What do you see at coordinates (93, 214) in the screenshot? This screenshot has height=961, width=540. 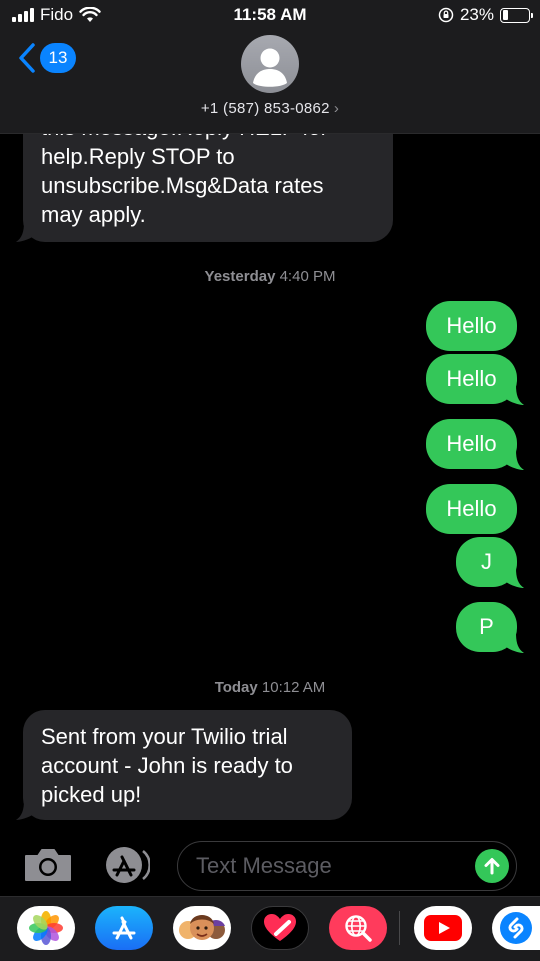 I see `message-line: may apply.` at bounding box center [93, 214].